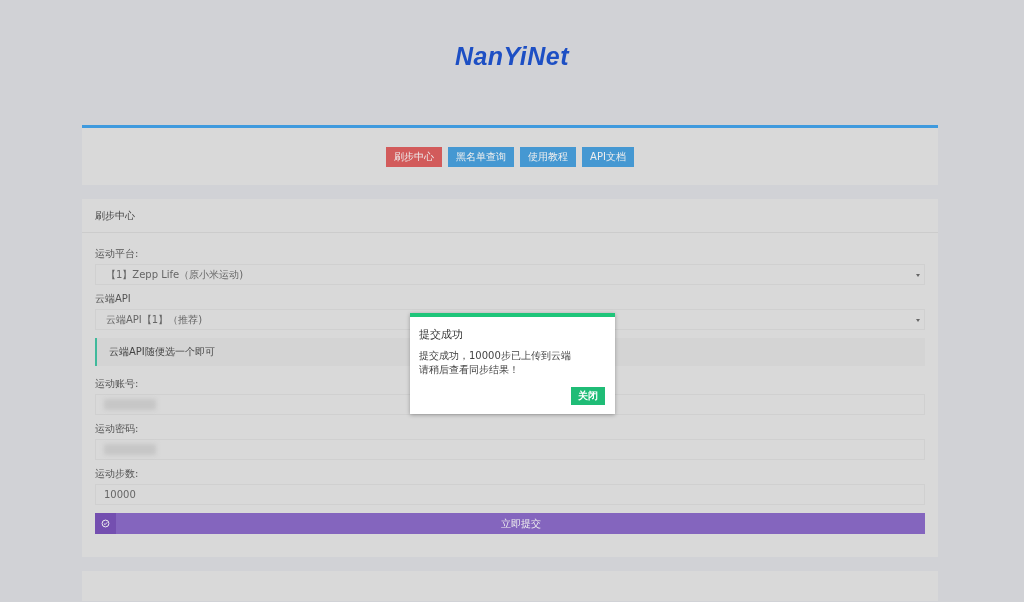 The image size is (1024, 602). I want to click on input-field: 10000, so click(510, 494).